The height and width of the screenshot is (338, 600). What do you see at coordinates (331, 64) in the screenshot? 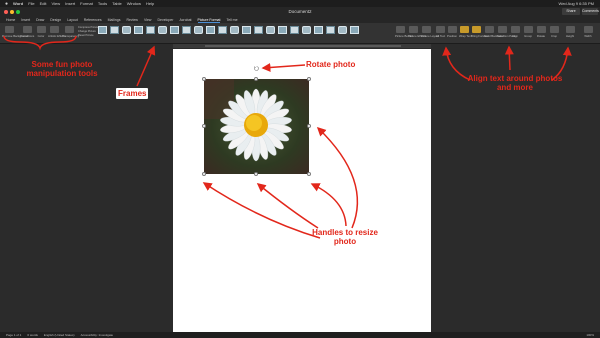
I see `annotation-rotate: Rotate photo` at bounding box center [331, 64].